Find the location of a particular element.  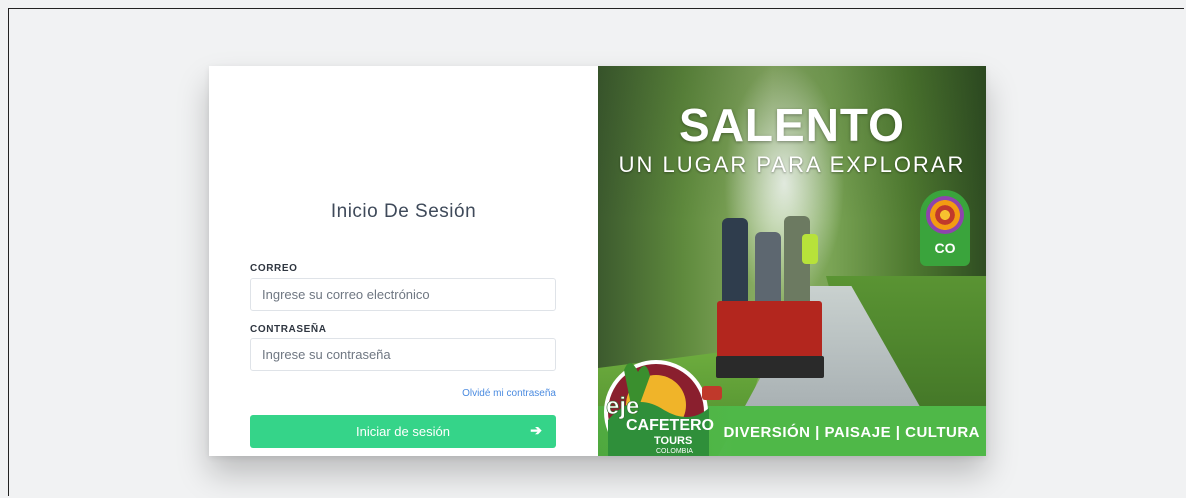

banner-text: DIVERSIÓN | PAISAJE | CULTURA is located at coordinates (851, 432).